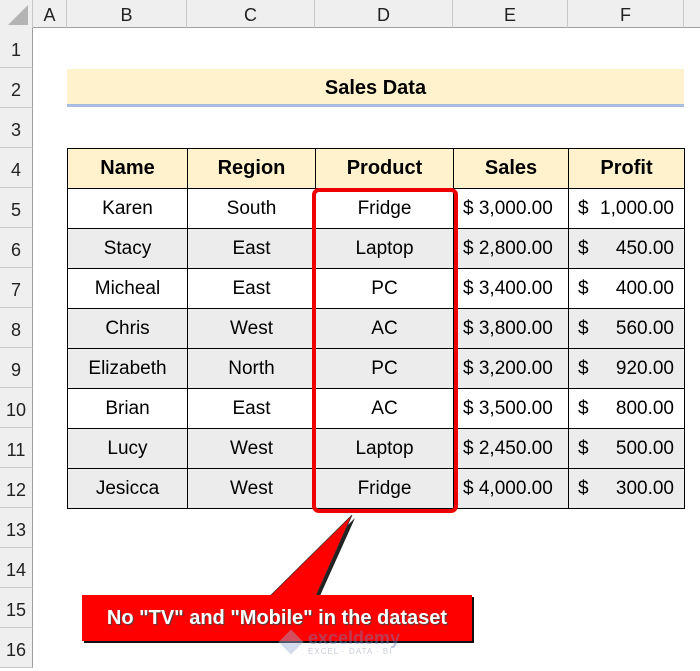 The width and height of the screenshot is (700, 671). Describe the element at coordinates (16, 208) in the screenshot. I see `row-header-5: 5` at that location.